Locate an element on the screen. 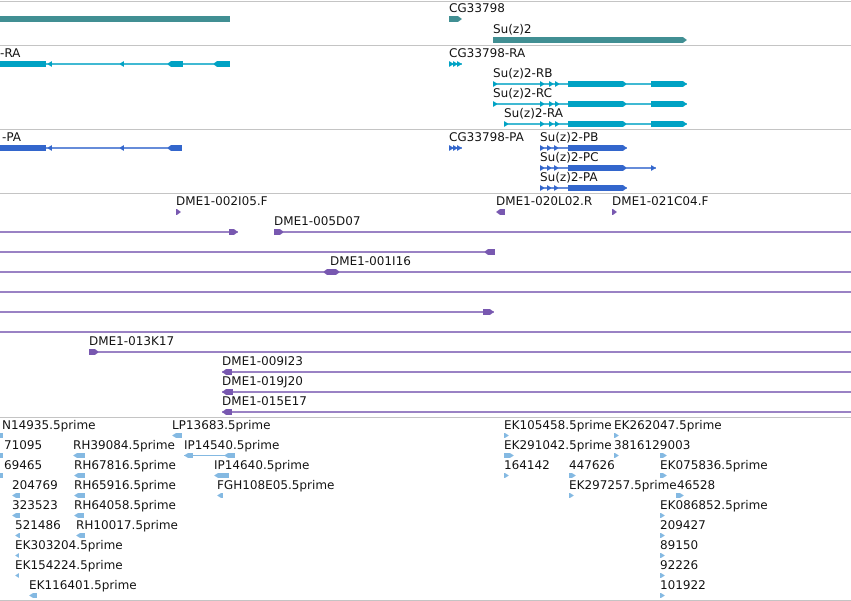  est-label: 92226 is located at coordinates (679, 565).